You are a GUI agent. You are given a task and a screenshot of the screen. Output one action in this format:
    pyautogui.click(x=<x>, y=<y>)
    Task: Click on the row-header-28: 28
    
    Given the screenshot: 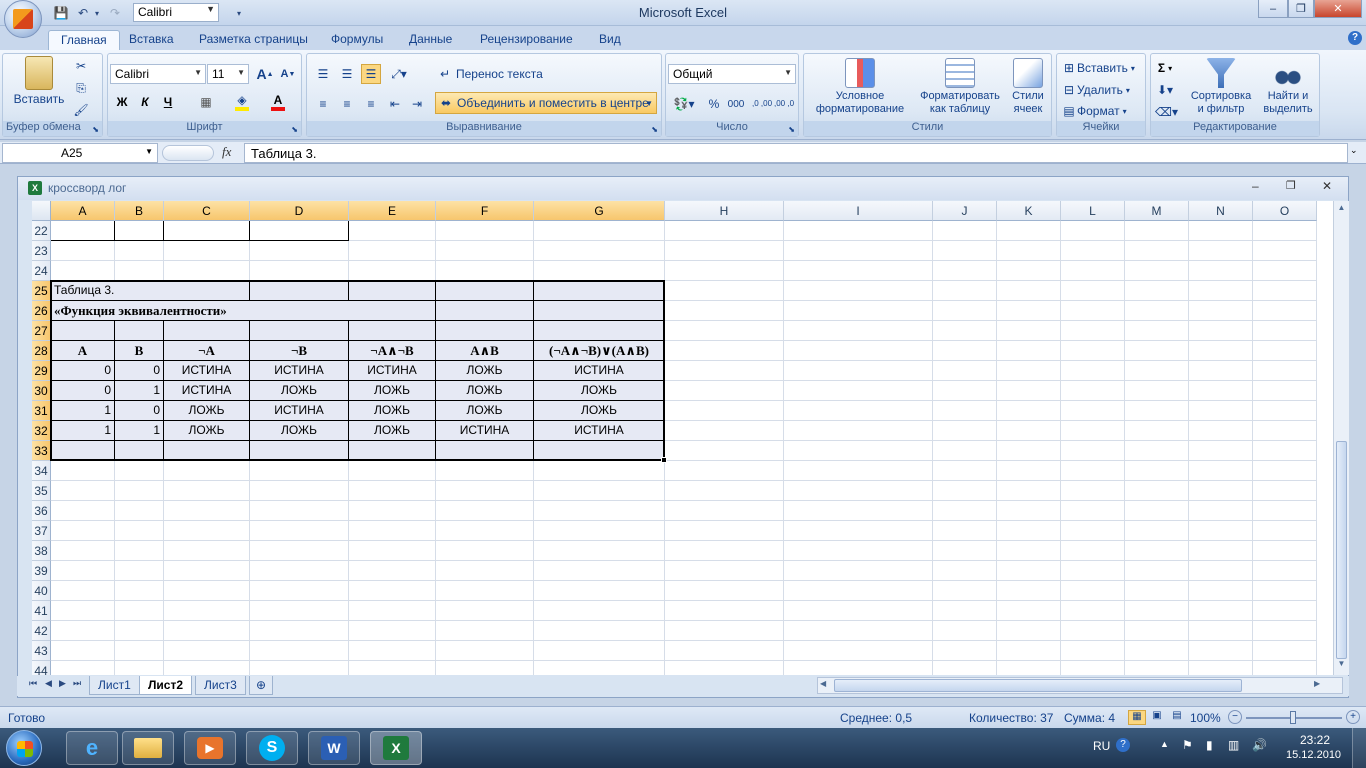 What is the action you would take?
    pyautogui.click(x=41, y=351)
    